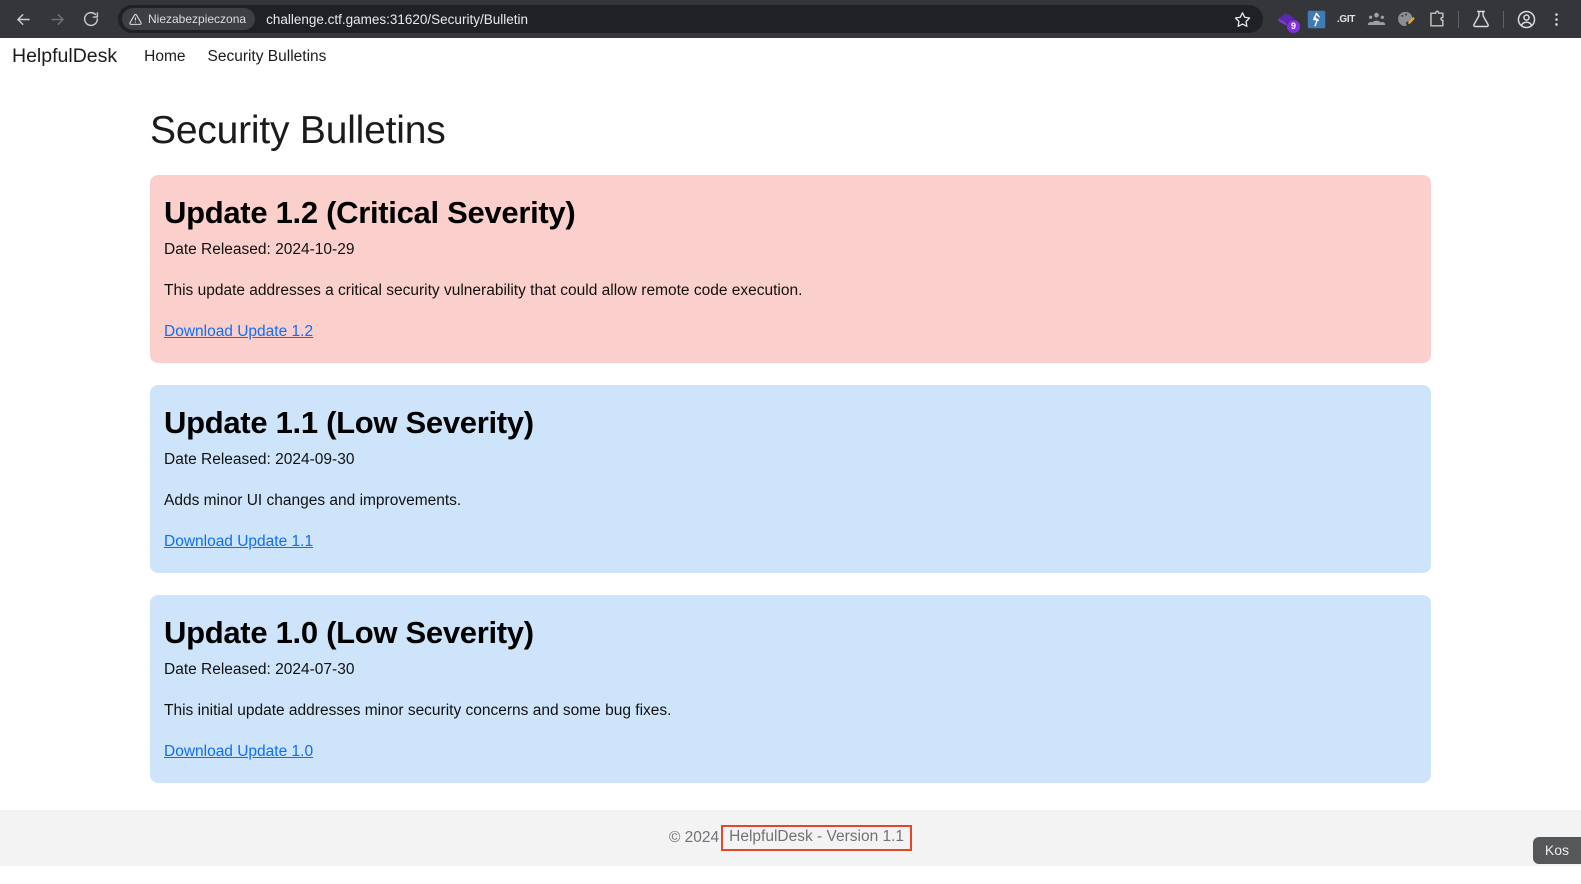  Describe the element at coordinates (1406, 19) in the screenshot. I see `extension-palette-icon` at that location.